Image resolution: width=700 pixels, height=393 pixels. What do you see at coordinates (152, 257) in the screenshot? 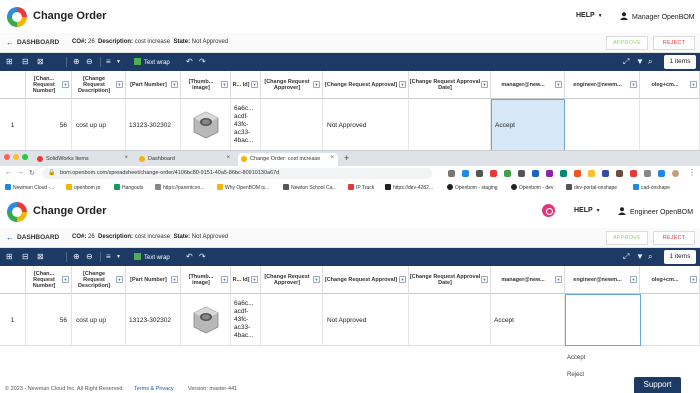
I see `text-wrap-toggle: Text wrap` at bounding box center [152, 257].